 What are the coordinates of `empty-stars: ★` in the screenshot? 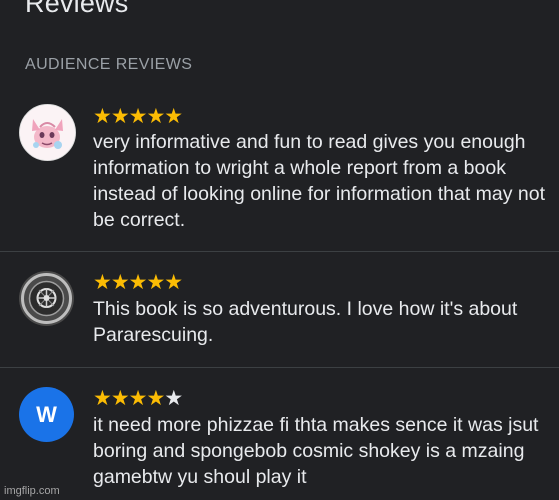 It's located at (173, 398).